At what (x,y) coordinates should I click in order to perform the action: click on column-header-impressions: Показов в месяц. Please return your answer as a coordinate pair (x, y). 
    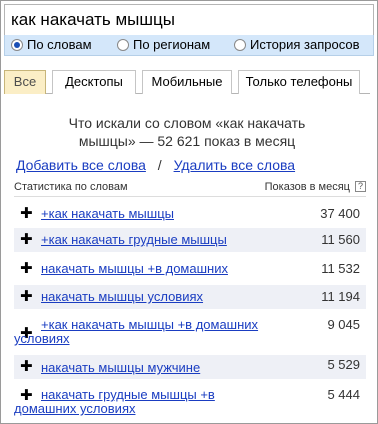
    Looking at the image, I should click on (307, 187).